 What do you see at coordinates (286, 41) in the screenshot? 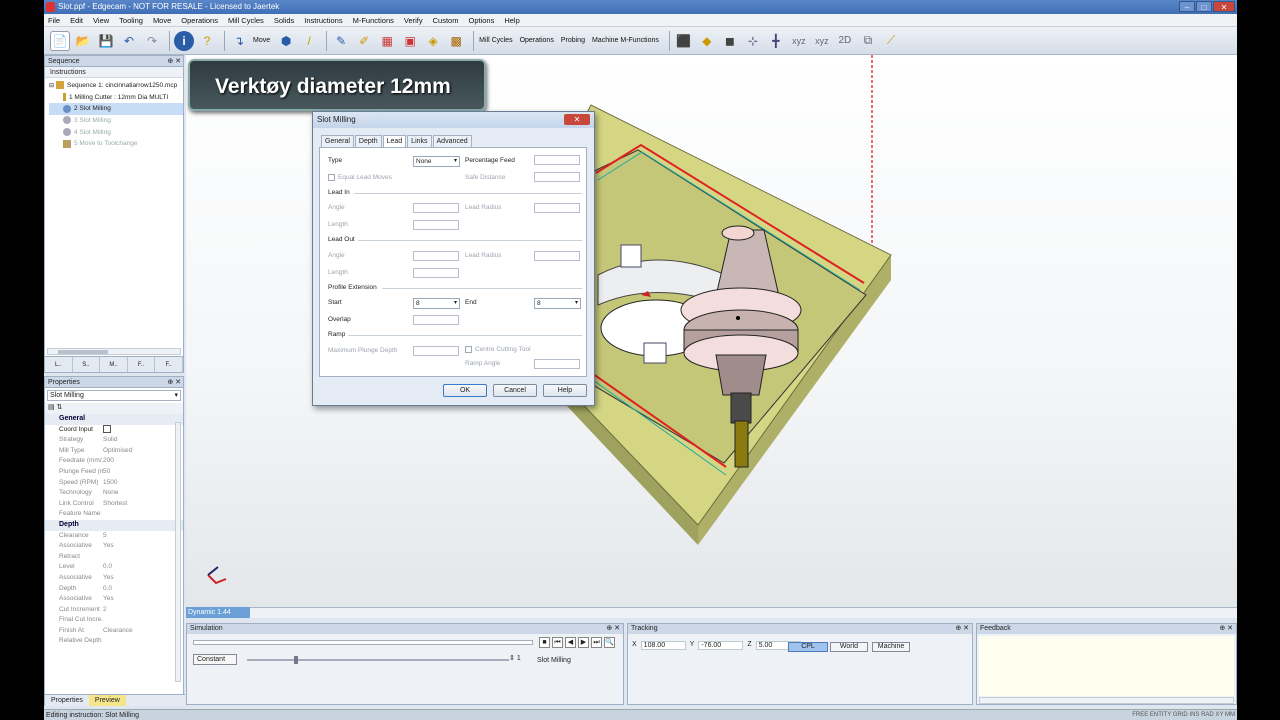
I see `workpiece-icon: ⬢` at bounding box center [286, 41].